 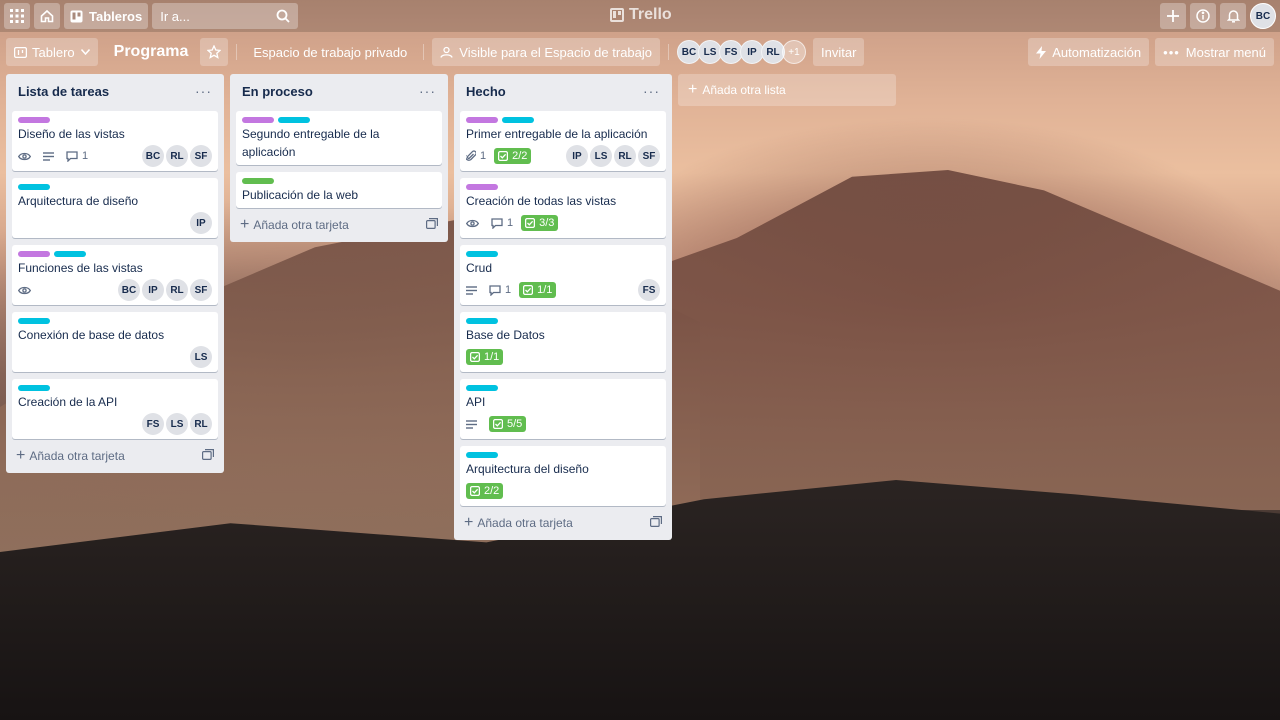 I want to click on create-button, so click(x=1173, y=16).